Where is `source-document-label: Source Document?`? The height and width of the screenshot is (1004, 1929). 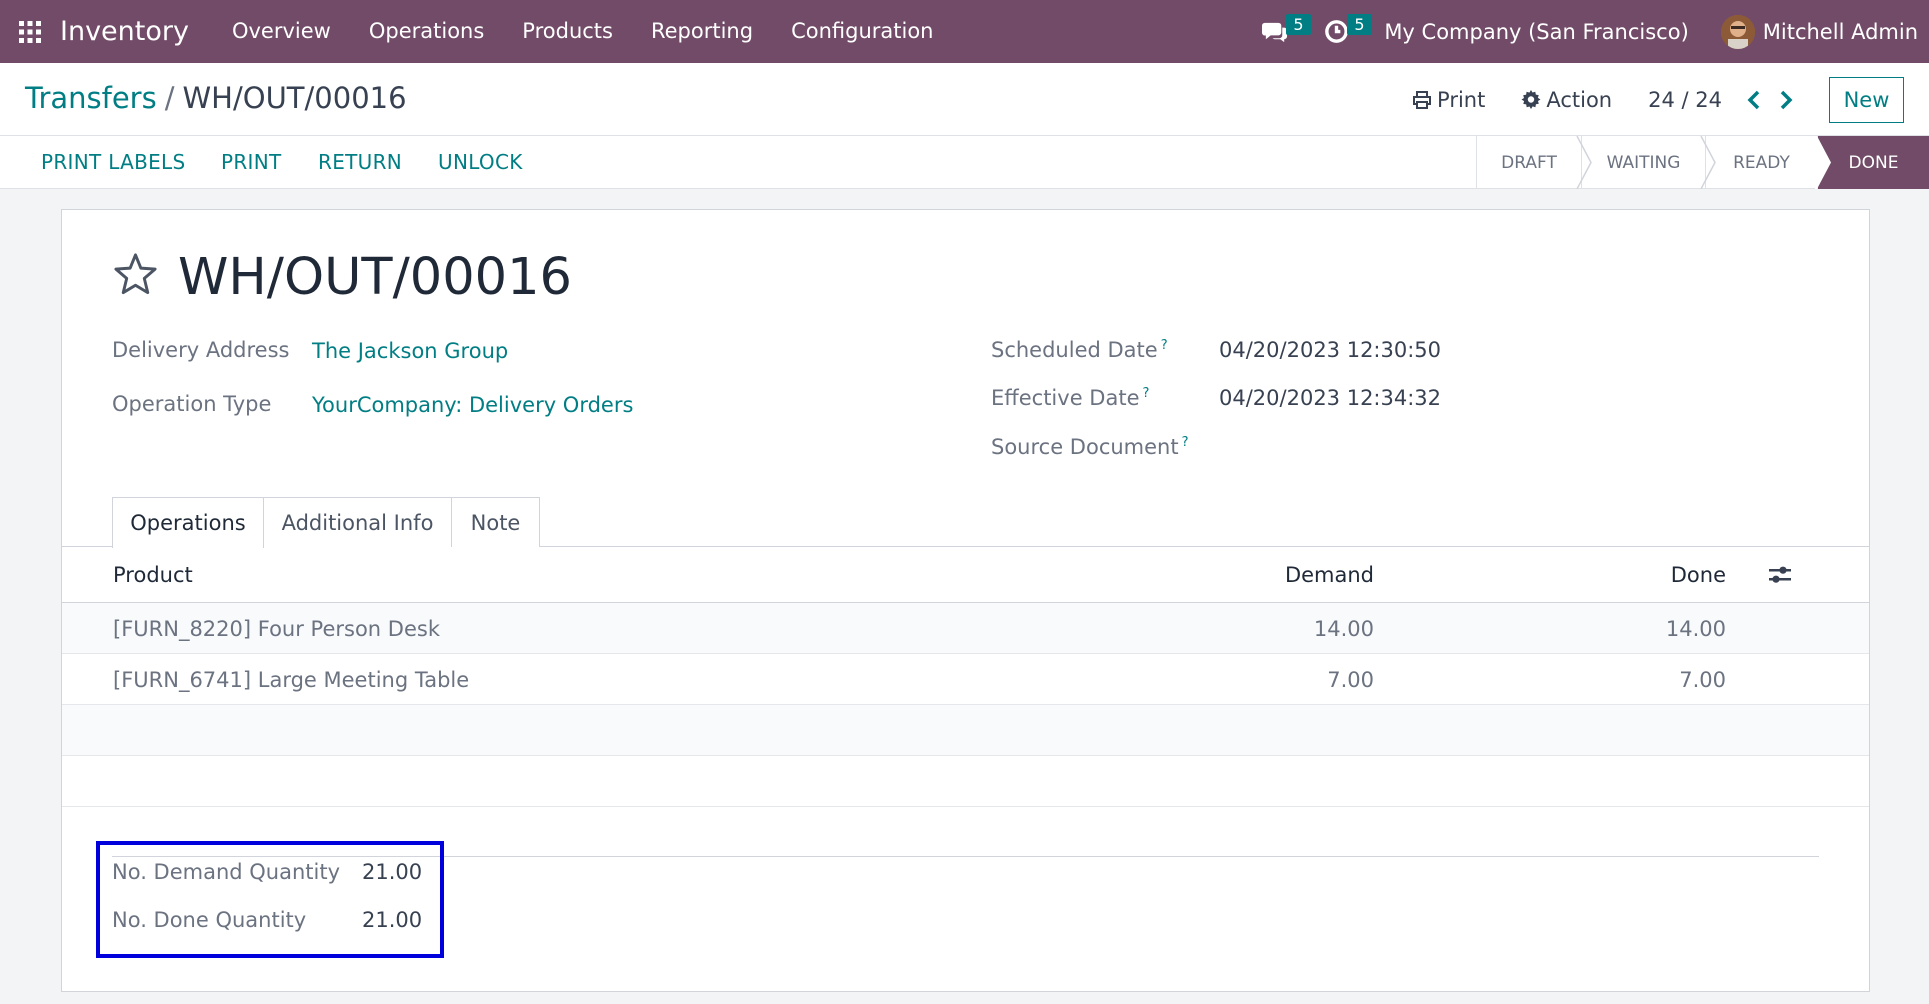
source-document-label: Source Document? is located at coordinates (1090, 447).